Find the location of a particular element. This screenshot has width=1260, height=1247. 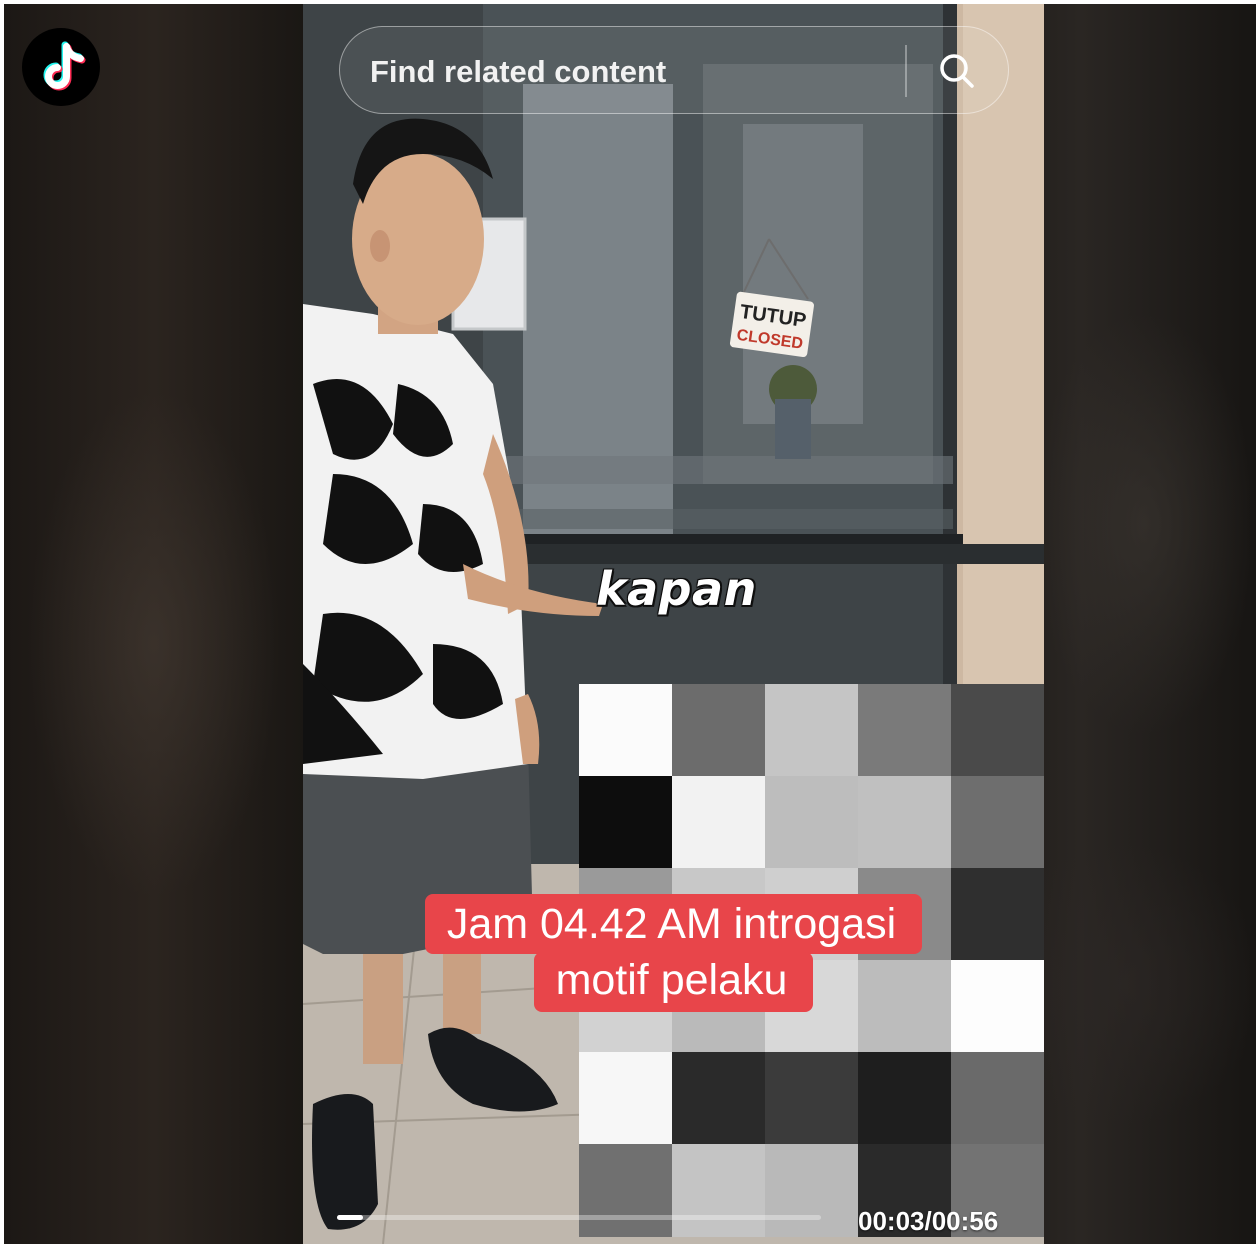

caption-line-2: motif pelaku is located at coordinates (673, 982).